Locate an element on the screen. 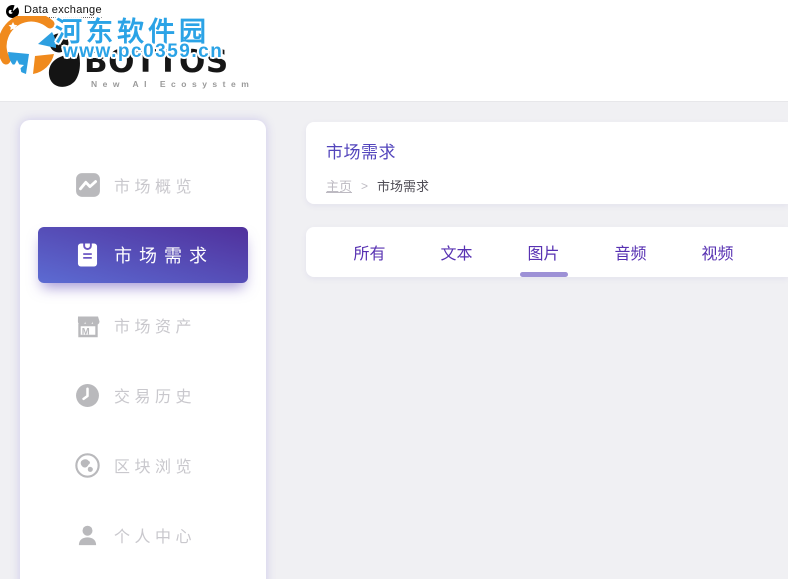 The width and height of the screenshot is (788, 579). sidebar-item-market-assets: M 市场资产 is located at coordinates (143, 325).